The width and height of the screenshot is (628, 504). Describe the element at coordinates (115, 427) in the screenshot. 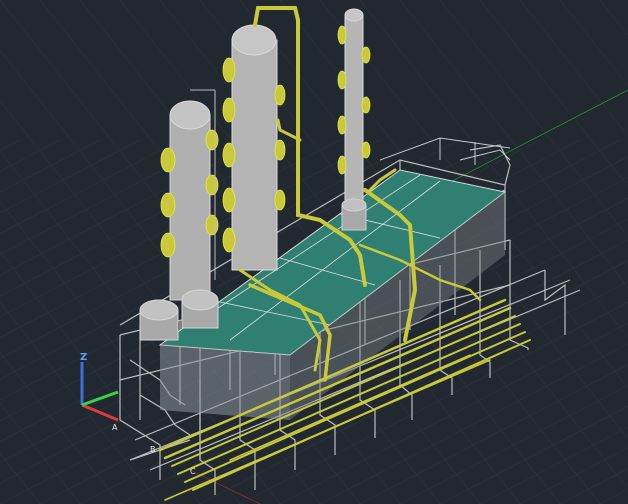

I see `grid-label-a: A` at that location.